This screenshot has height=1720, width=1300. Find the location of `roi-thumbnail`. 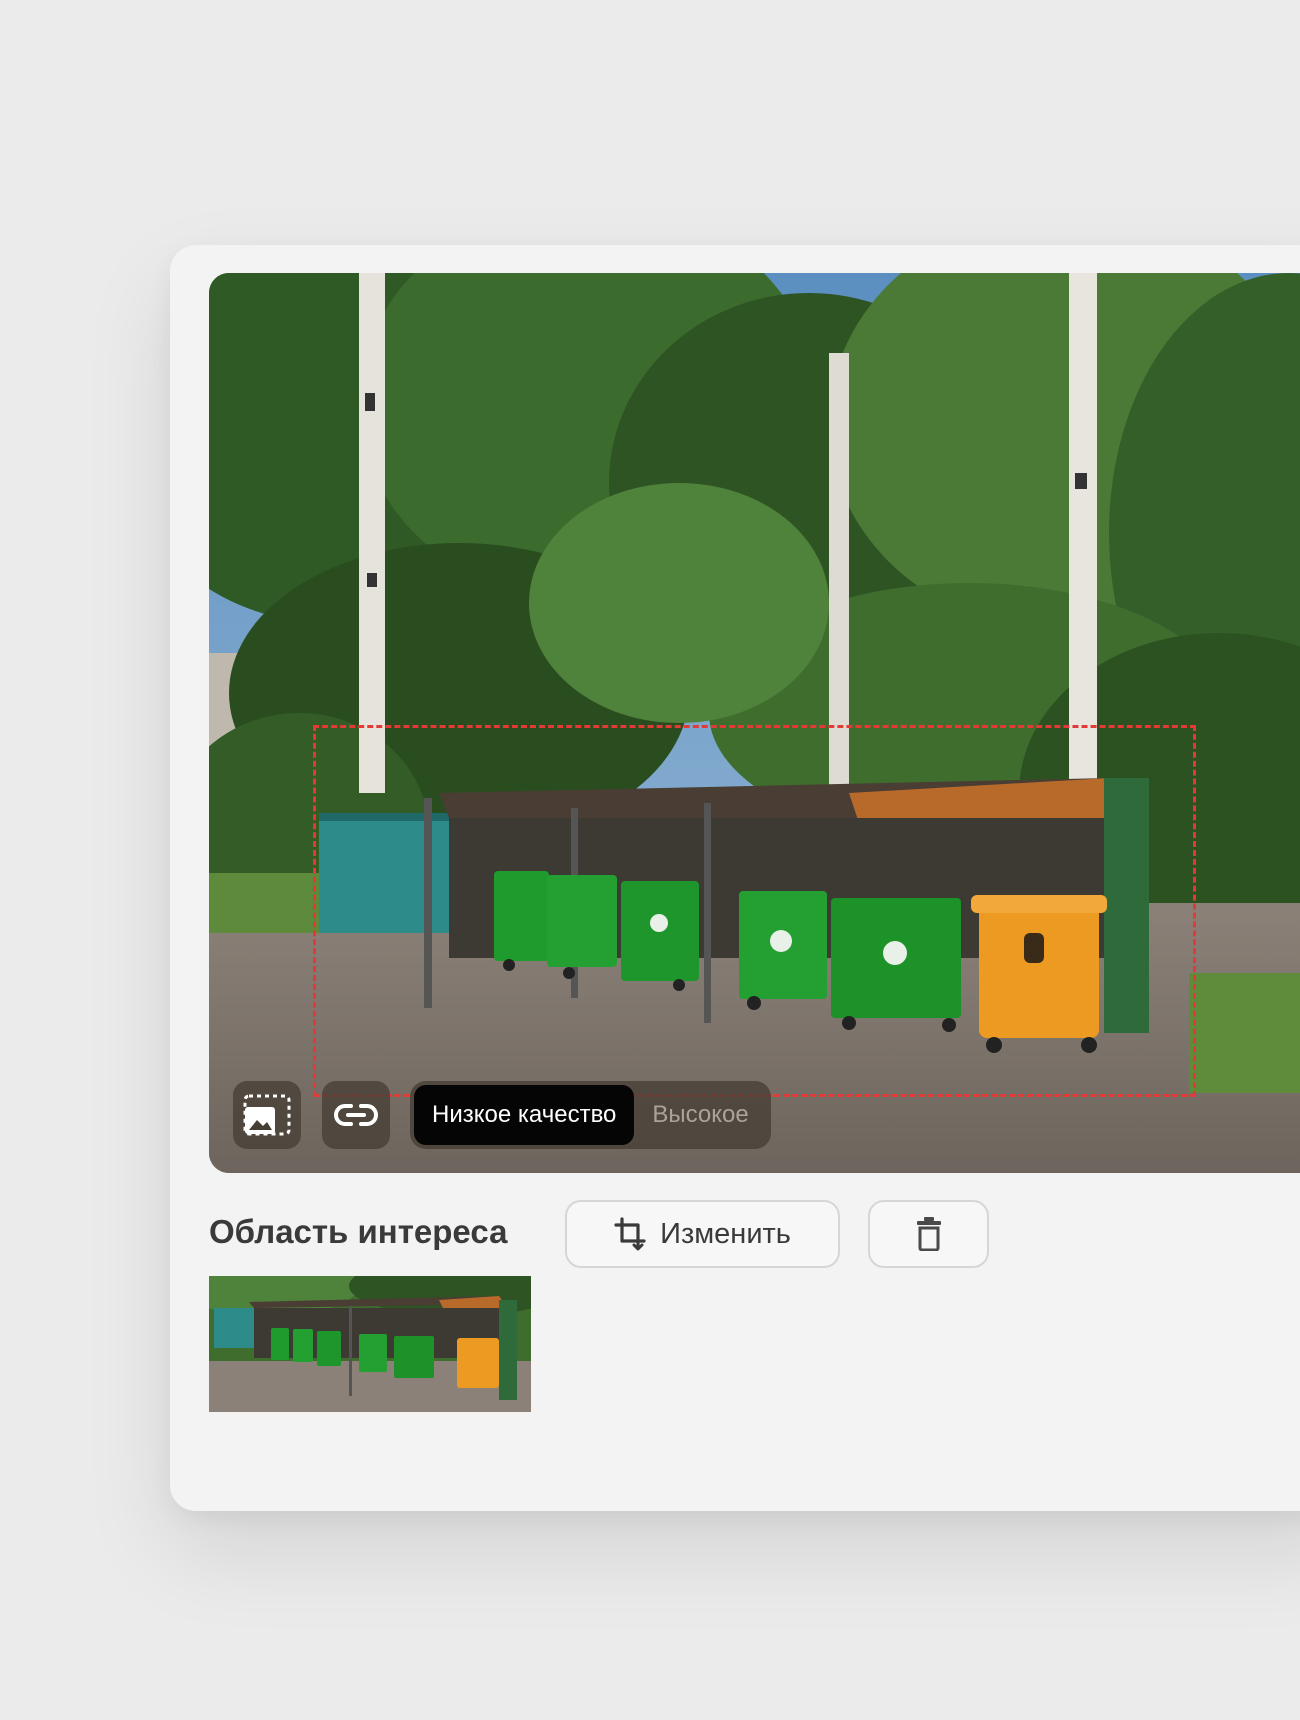

roi-thumbnail is located at coordinates (370, 1344).